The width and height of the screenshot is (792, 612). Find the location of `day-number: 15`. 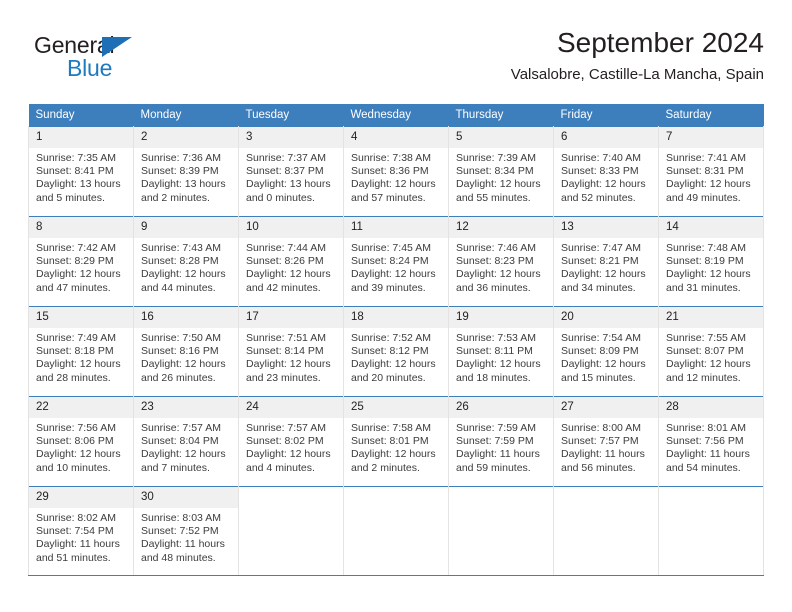

day-number: 15 is located at coordinates (81, 317).